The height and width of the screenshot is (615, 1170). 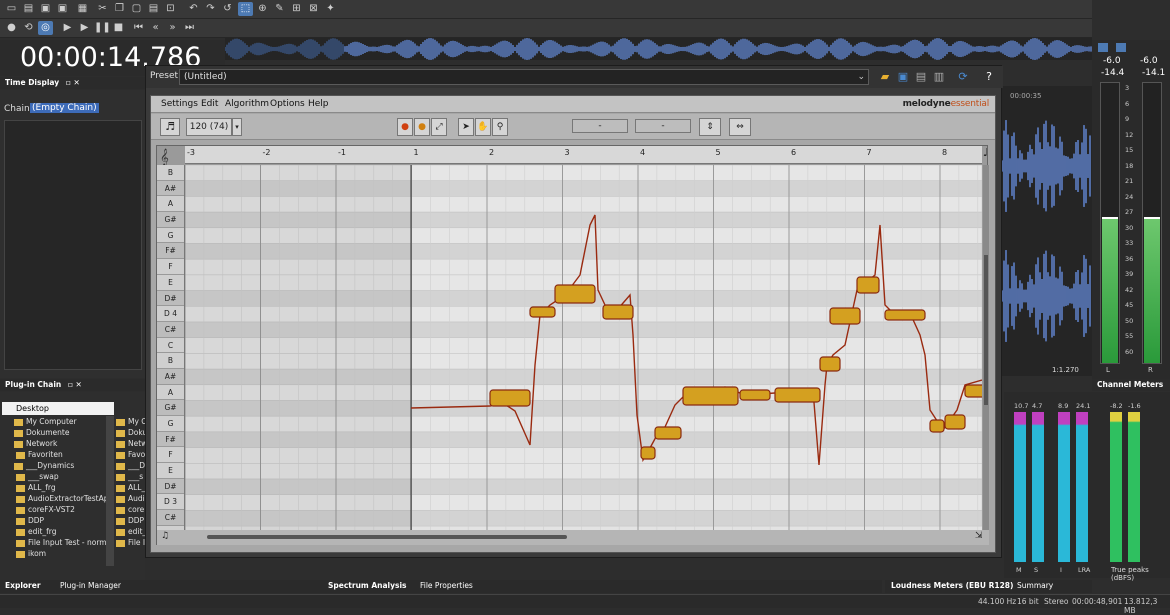 What do you see at coordinates (952, 586) in the screenshot?
I see `tab-loudness: Loudness Meters (EBU R128)` at bounding box center [952, 586].